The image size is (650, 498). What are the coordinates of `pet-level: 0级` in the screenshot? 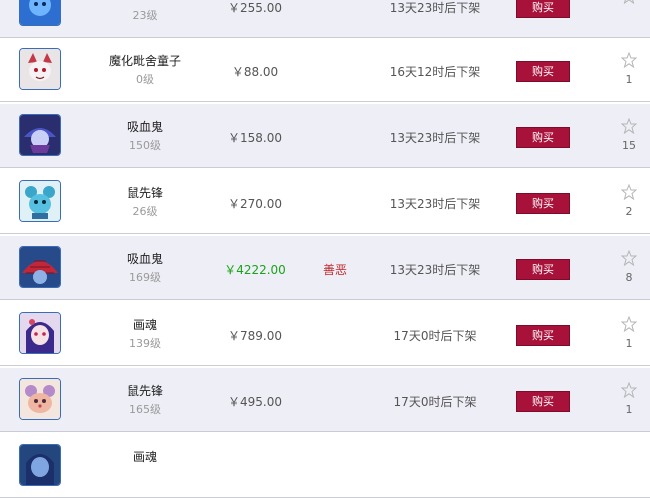 It's located at (145, 79).